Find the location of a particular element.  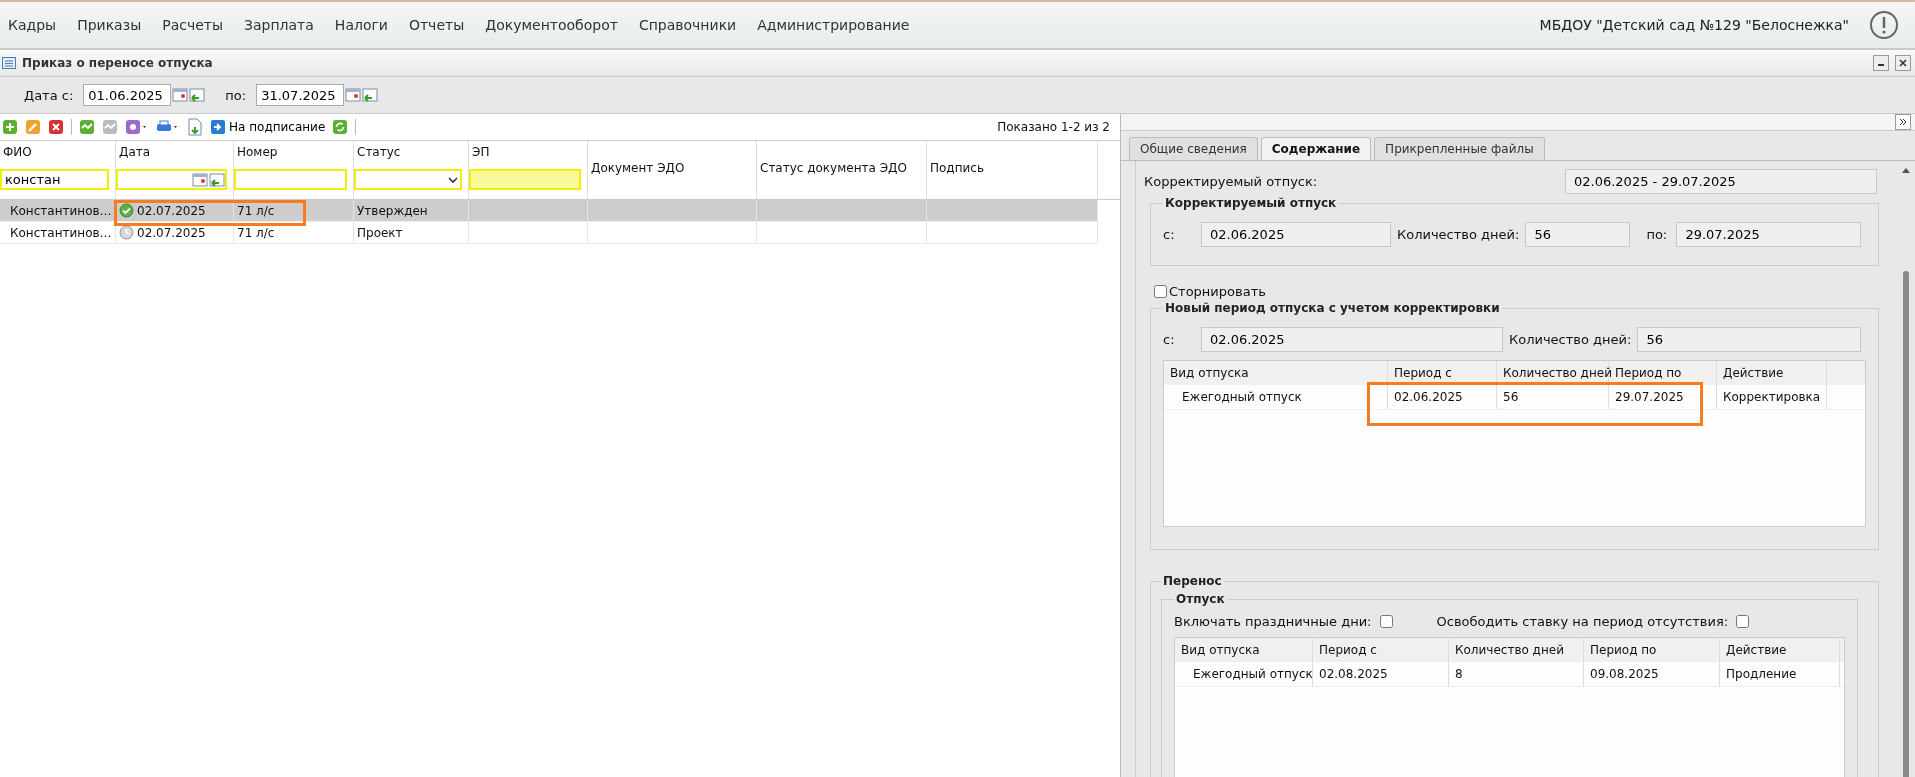

table-cell: 02.08.2025 is located at coordinates (1381, 674).